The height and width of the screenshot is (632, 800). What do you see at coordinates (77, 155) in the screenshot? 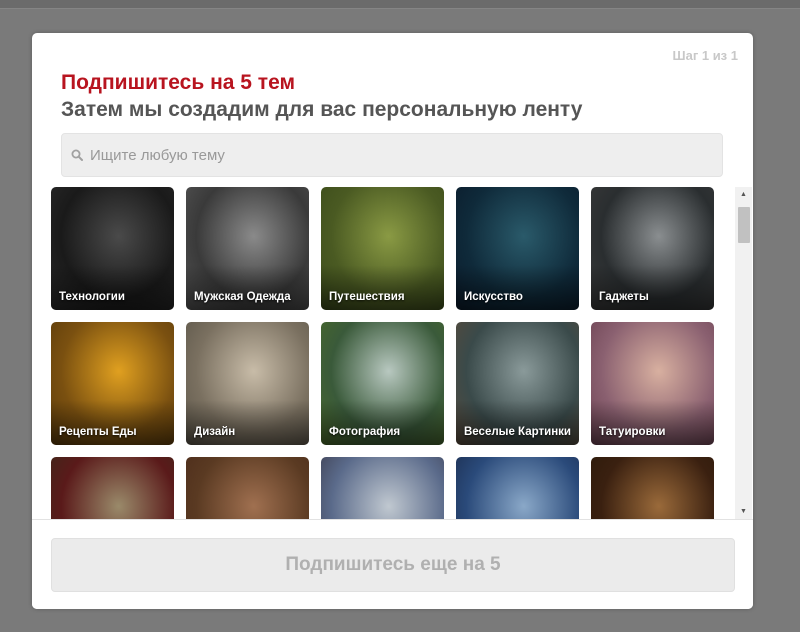
I see `search-icon` at bounding box center [77, 155].